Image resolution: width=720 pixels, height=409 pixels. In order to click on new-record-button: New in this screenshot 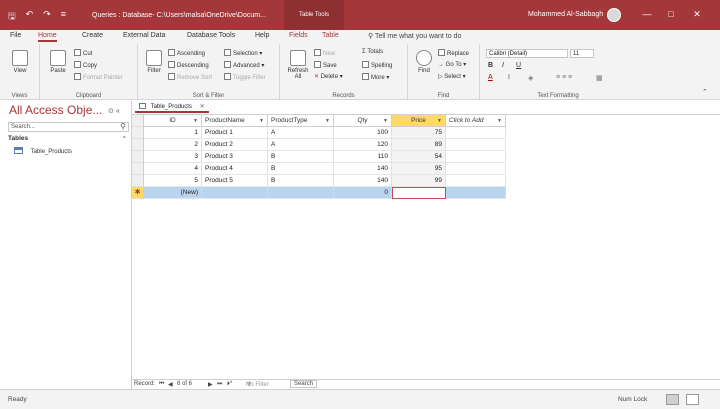, I will do `click(324, 53)`.